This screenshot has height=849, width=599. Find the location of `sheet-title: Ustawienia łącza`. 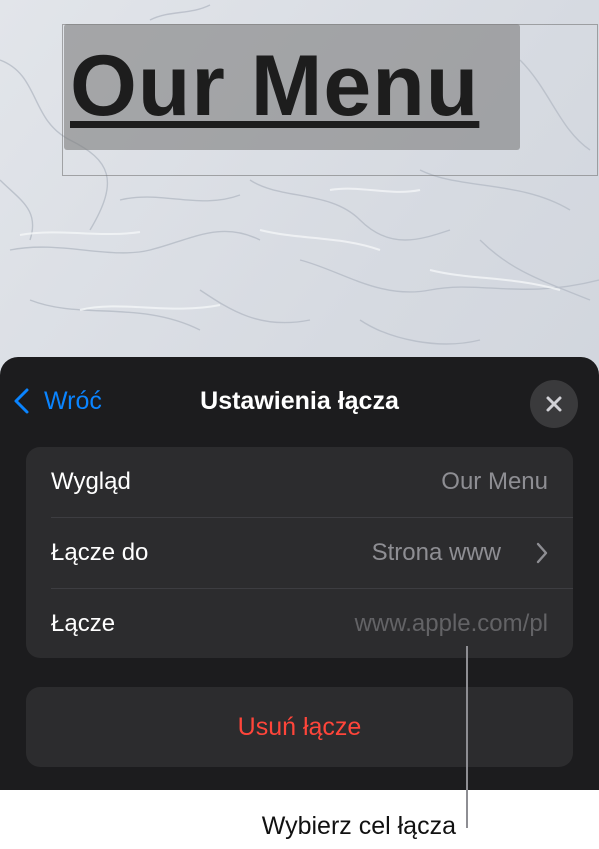

sheet-title: Ustawienia łącza is located at coordinates (299, 401).